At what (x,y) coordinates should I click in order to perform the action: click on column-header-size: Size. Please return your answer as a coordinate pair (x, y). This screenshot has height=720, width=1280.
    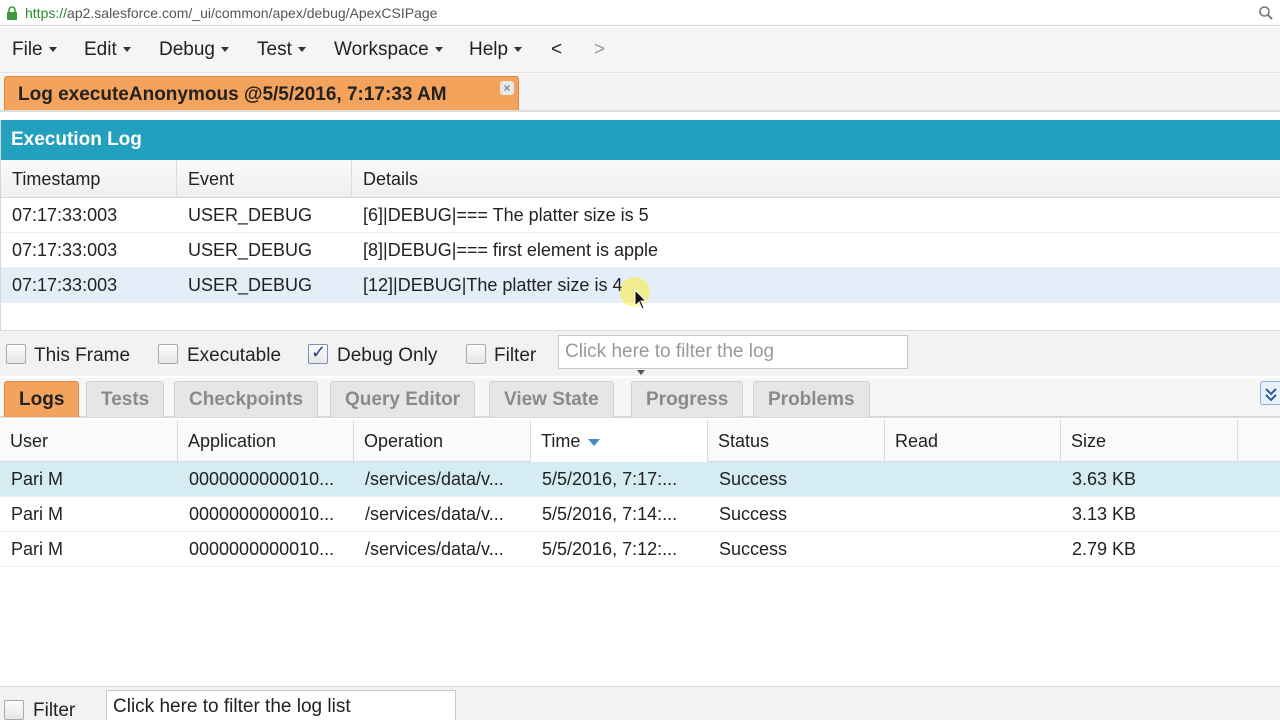
    Looking at the image, I should click on (1149, 441).